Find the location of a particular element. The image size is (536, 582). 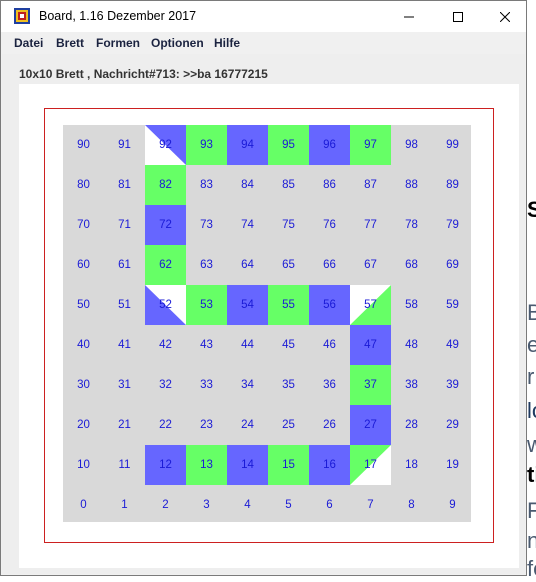

board-cell: 70 is located at coordinates (83, 225).